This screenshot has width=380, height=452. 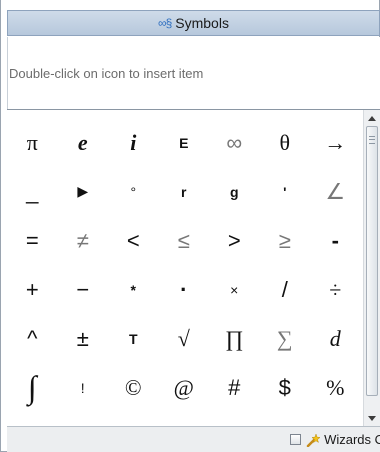 I want to click on symbol-right-triangle: ▶, so click(x=83, y=191).